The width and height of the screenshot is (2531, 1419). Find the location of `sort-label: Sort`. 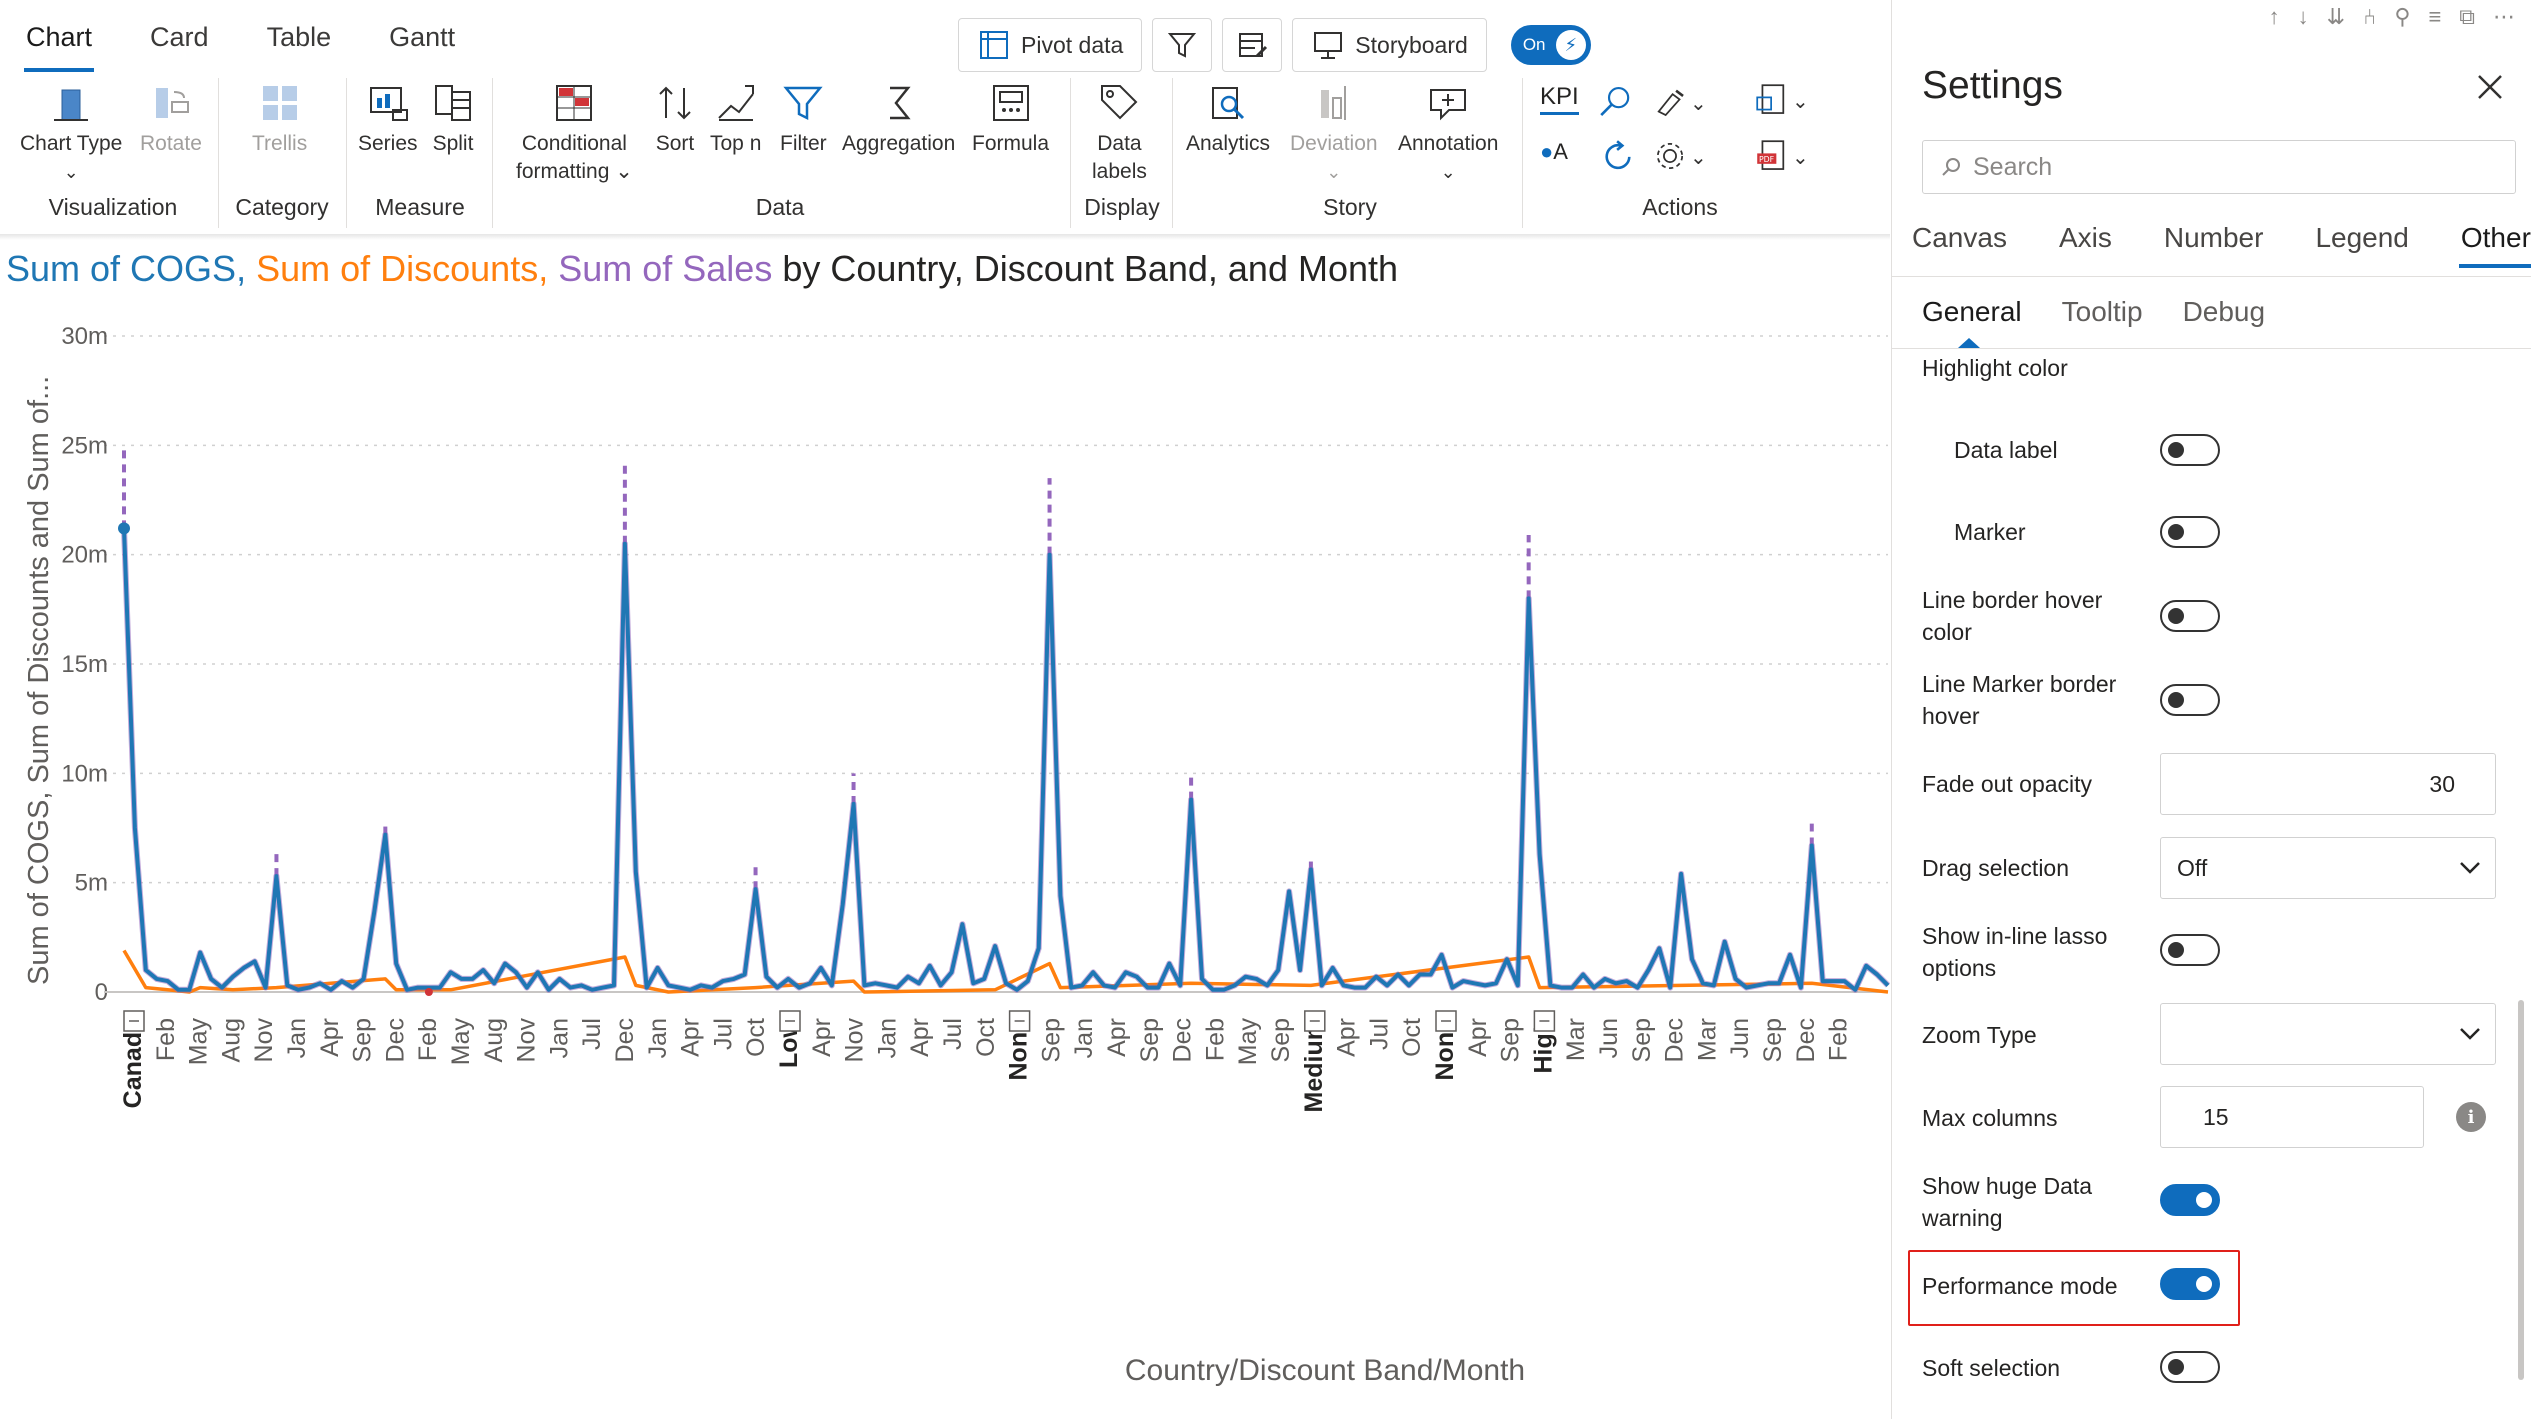

sort-label: Sort is located at coordinates (675, 143).